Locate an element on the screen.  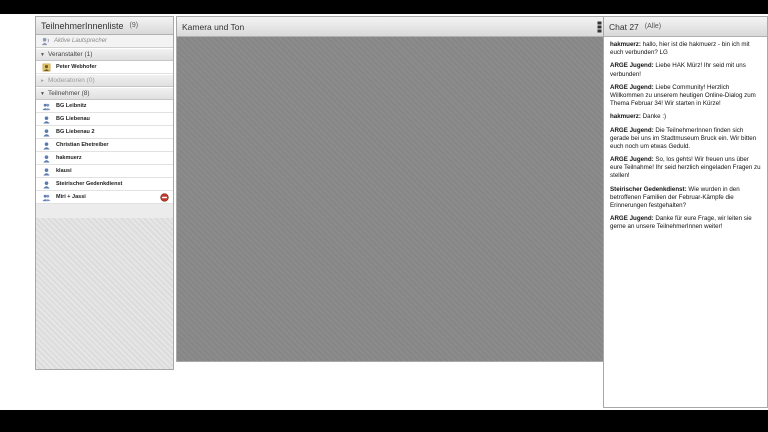
participant-row: hakmuerz is located at coordinates (104, 158).